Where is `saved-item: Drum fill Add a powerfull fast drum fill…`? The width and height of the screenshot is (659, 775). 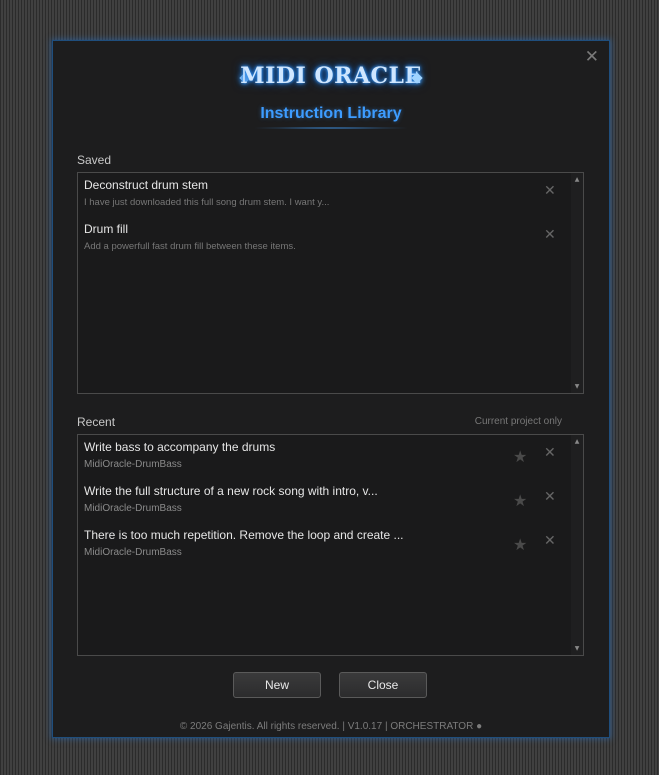
saved-item: Drum fill Add a powerfull fast drum fill… is located at coordinates (324, 239).